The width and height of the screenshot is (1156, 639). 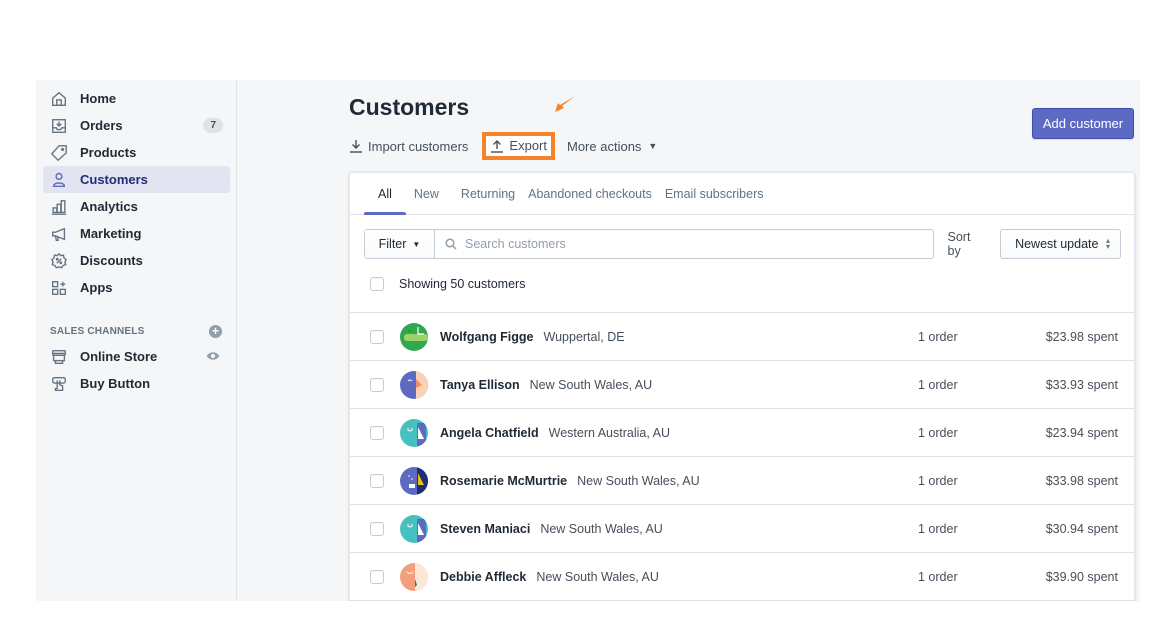 I want to click on sidebar-item-marketing: Marketing, so click(x=136, y=233).